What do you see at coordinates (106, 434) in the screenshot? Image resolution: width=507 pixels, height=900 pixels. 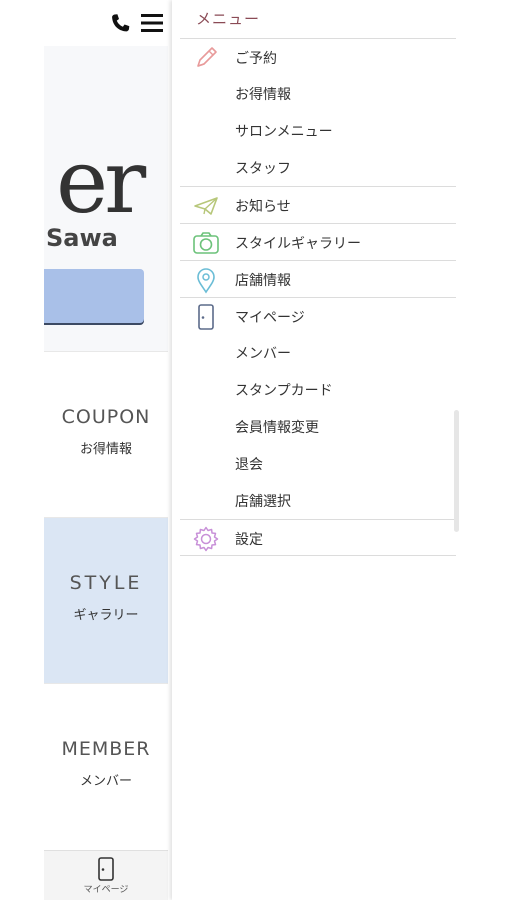 I see `coupon-tile: COUPON お得情報` at bounding box center [106, 434].